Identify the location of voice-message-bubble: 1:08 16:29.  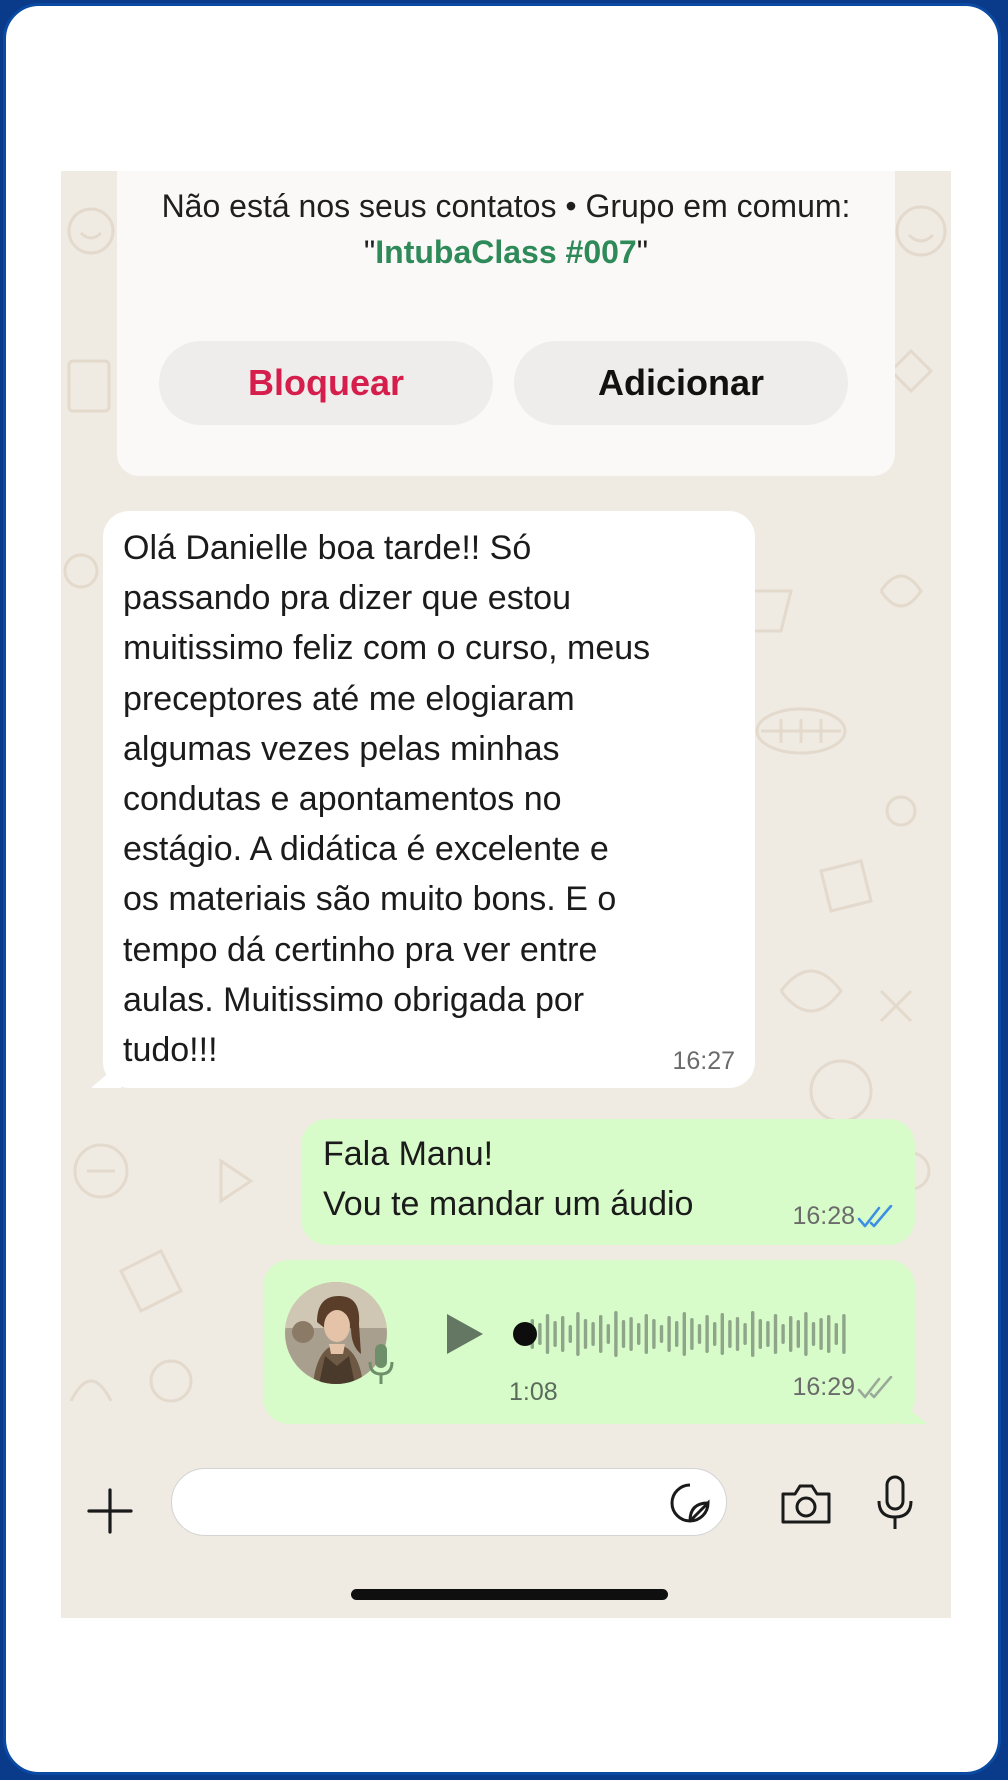
(595, 1342).